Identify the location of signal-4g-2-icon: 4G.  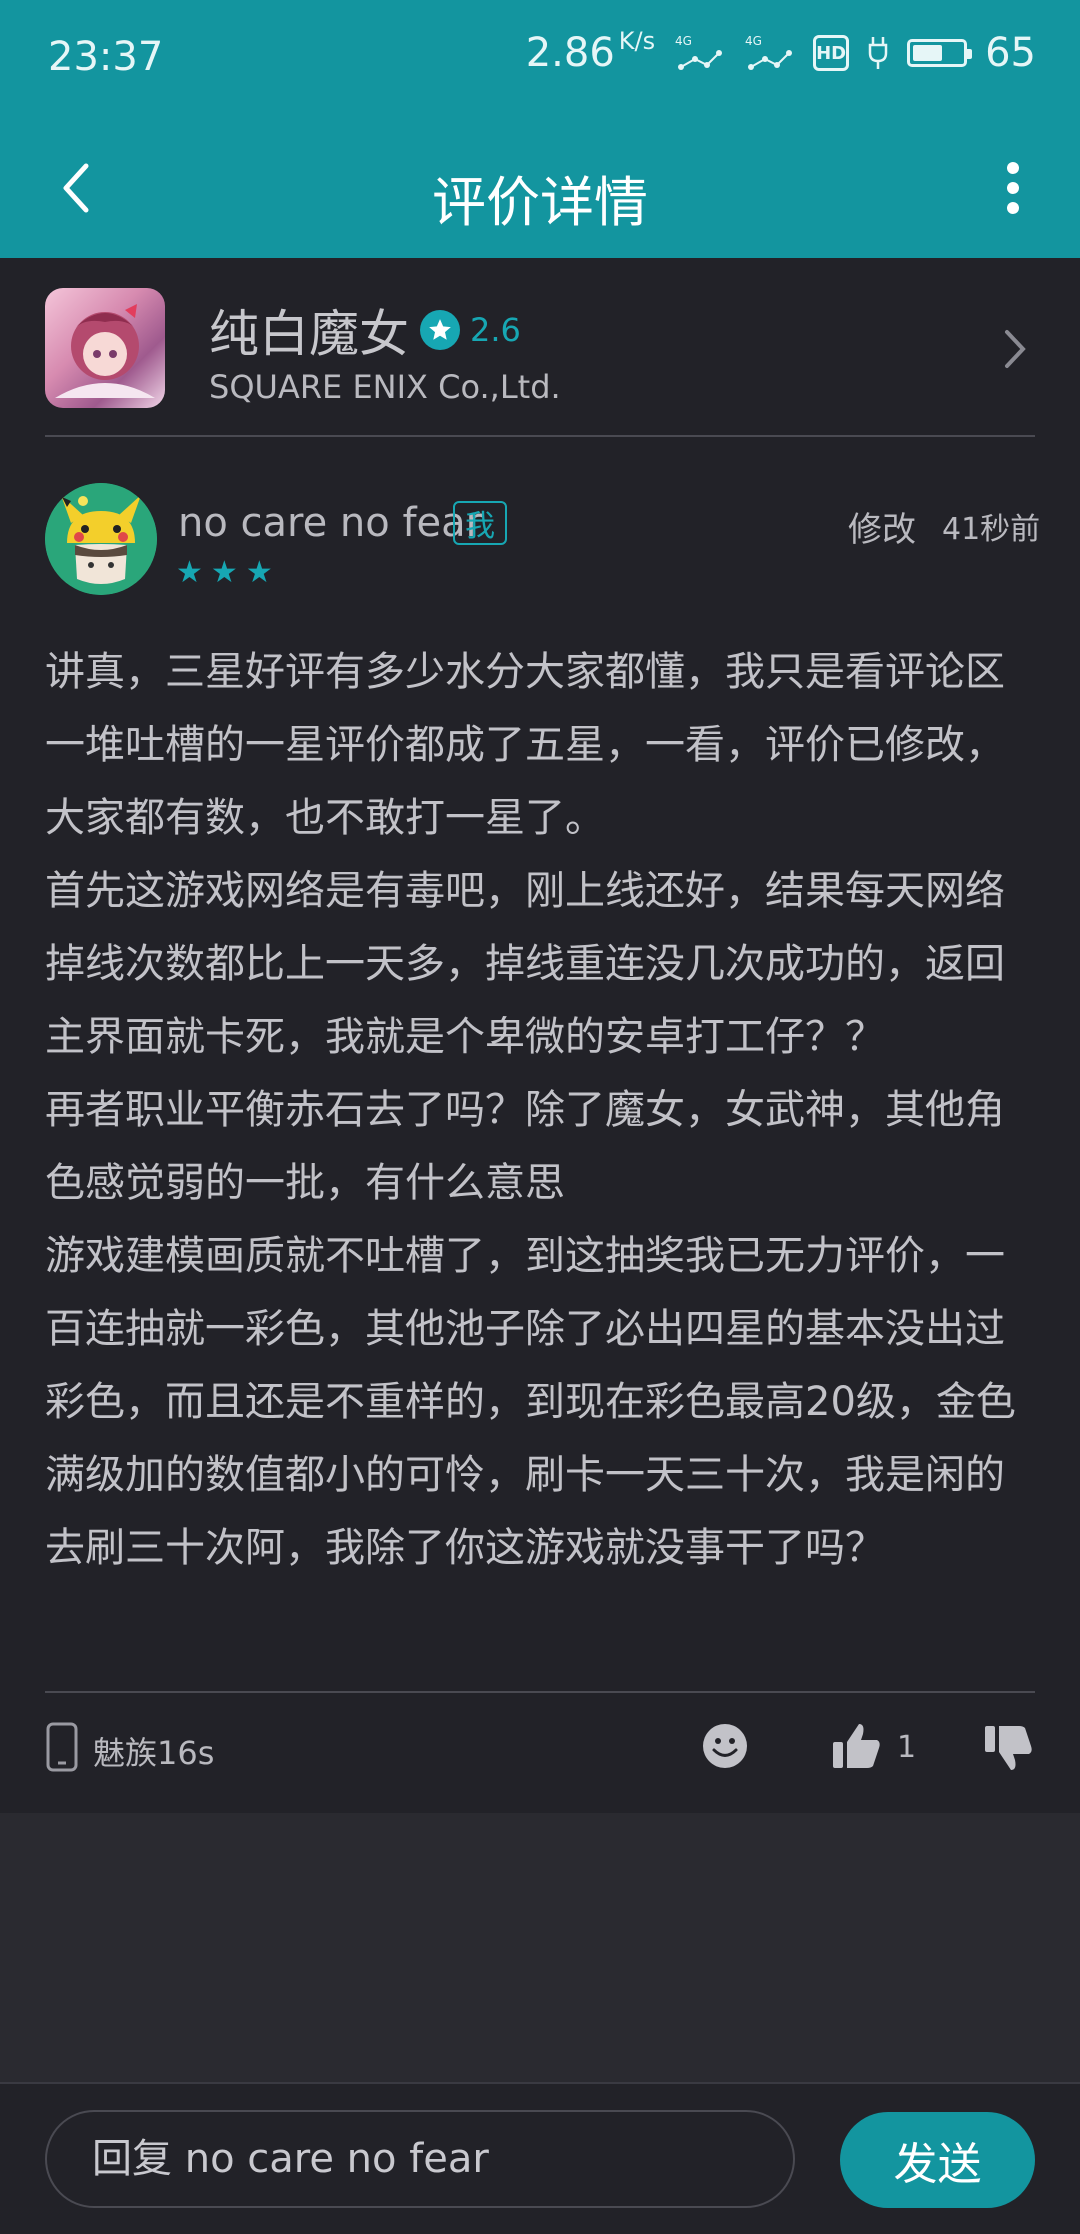
(769, 52).